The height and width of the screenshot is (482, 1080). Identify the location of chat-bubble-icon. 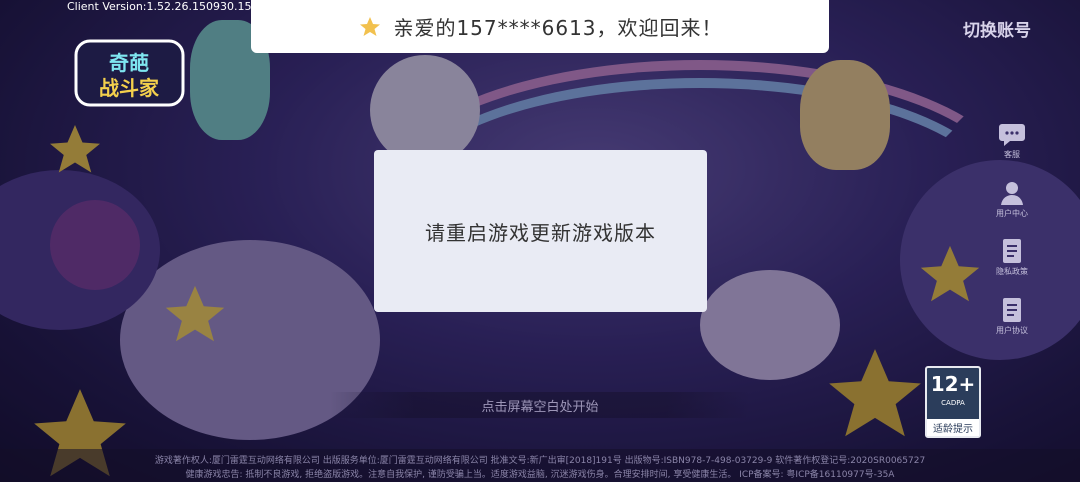
(1012, 134).